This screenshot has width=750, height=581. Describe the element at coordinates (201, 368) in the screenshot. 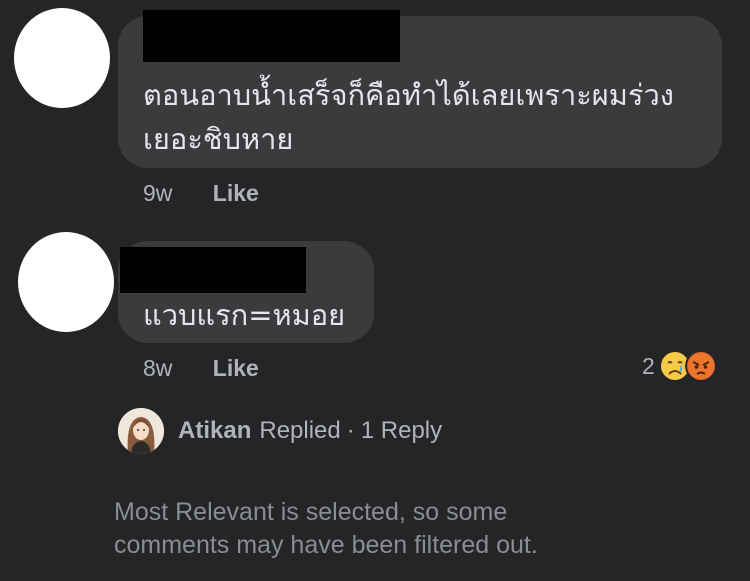

I see `comment-meta: 8w Like` at that location.